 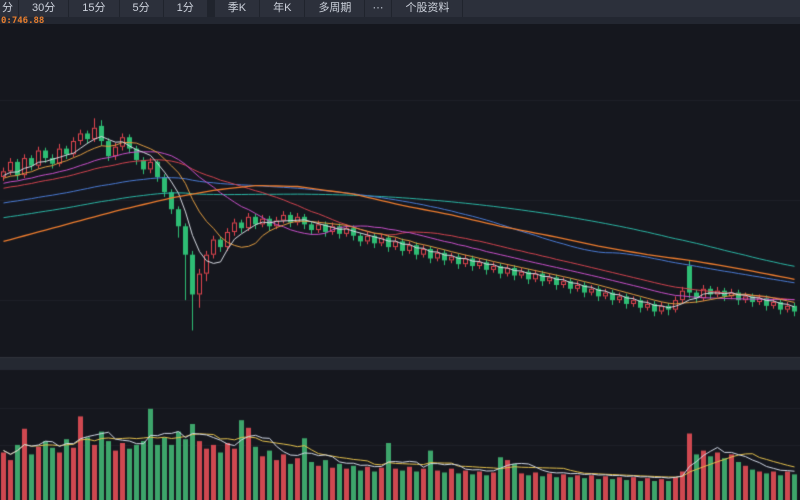 What do you see at coordinates (94, 8) in the screenshot?
I see `tab-15min: 15分` at bounding box center [94, 8].